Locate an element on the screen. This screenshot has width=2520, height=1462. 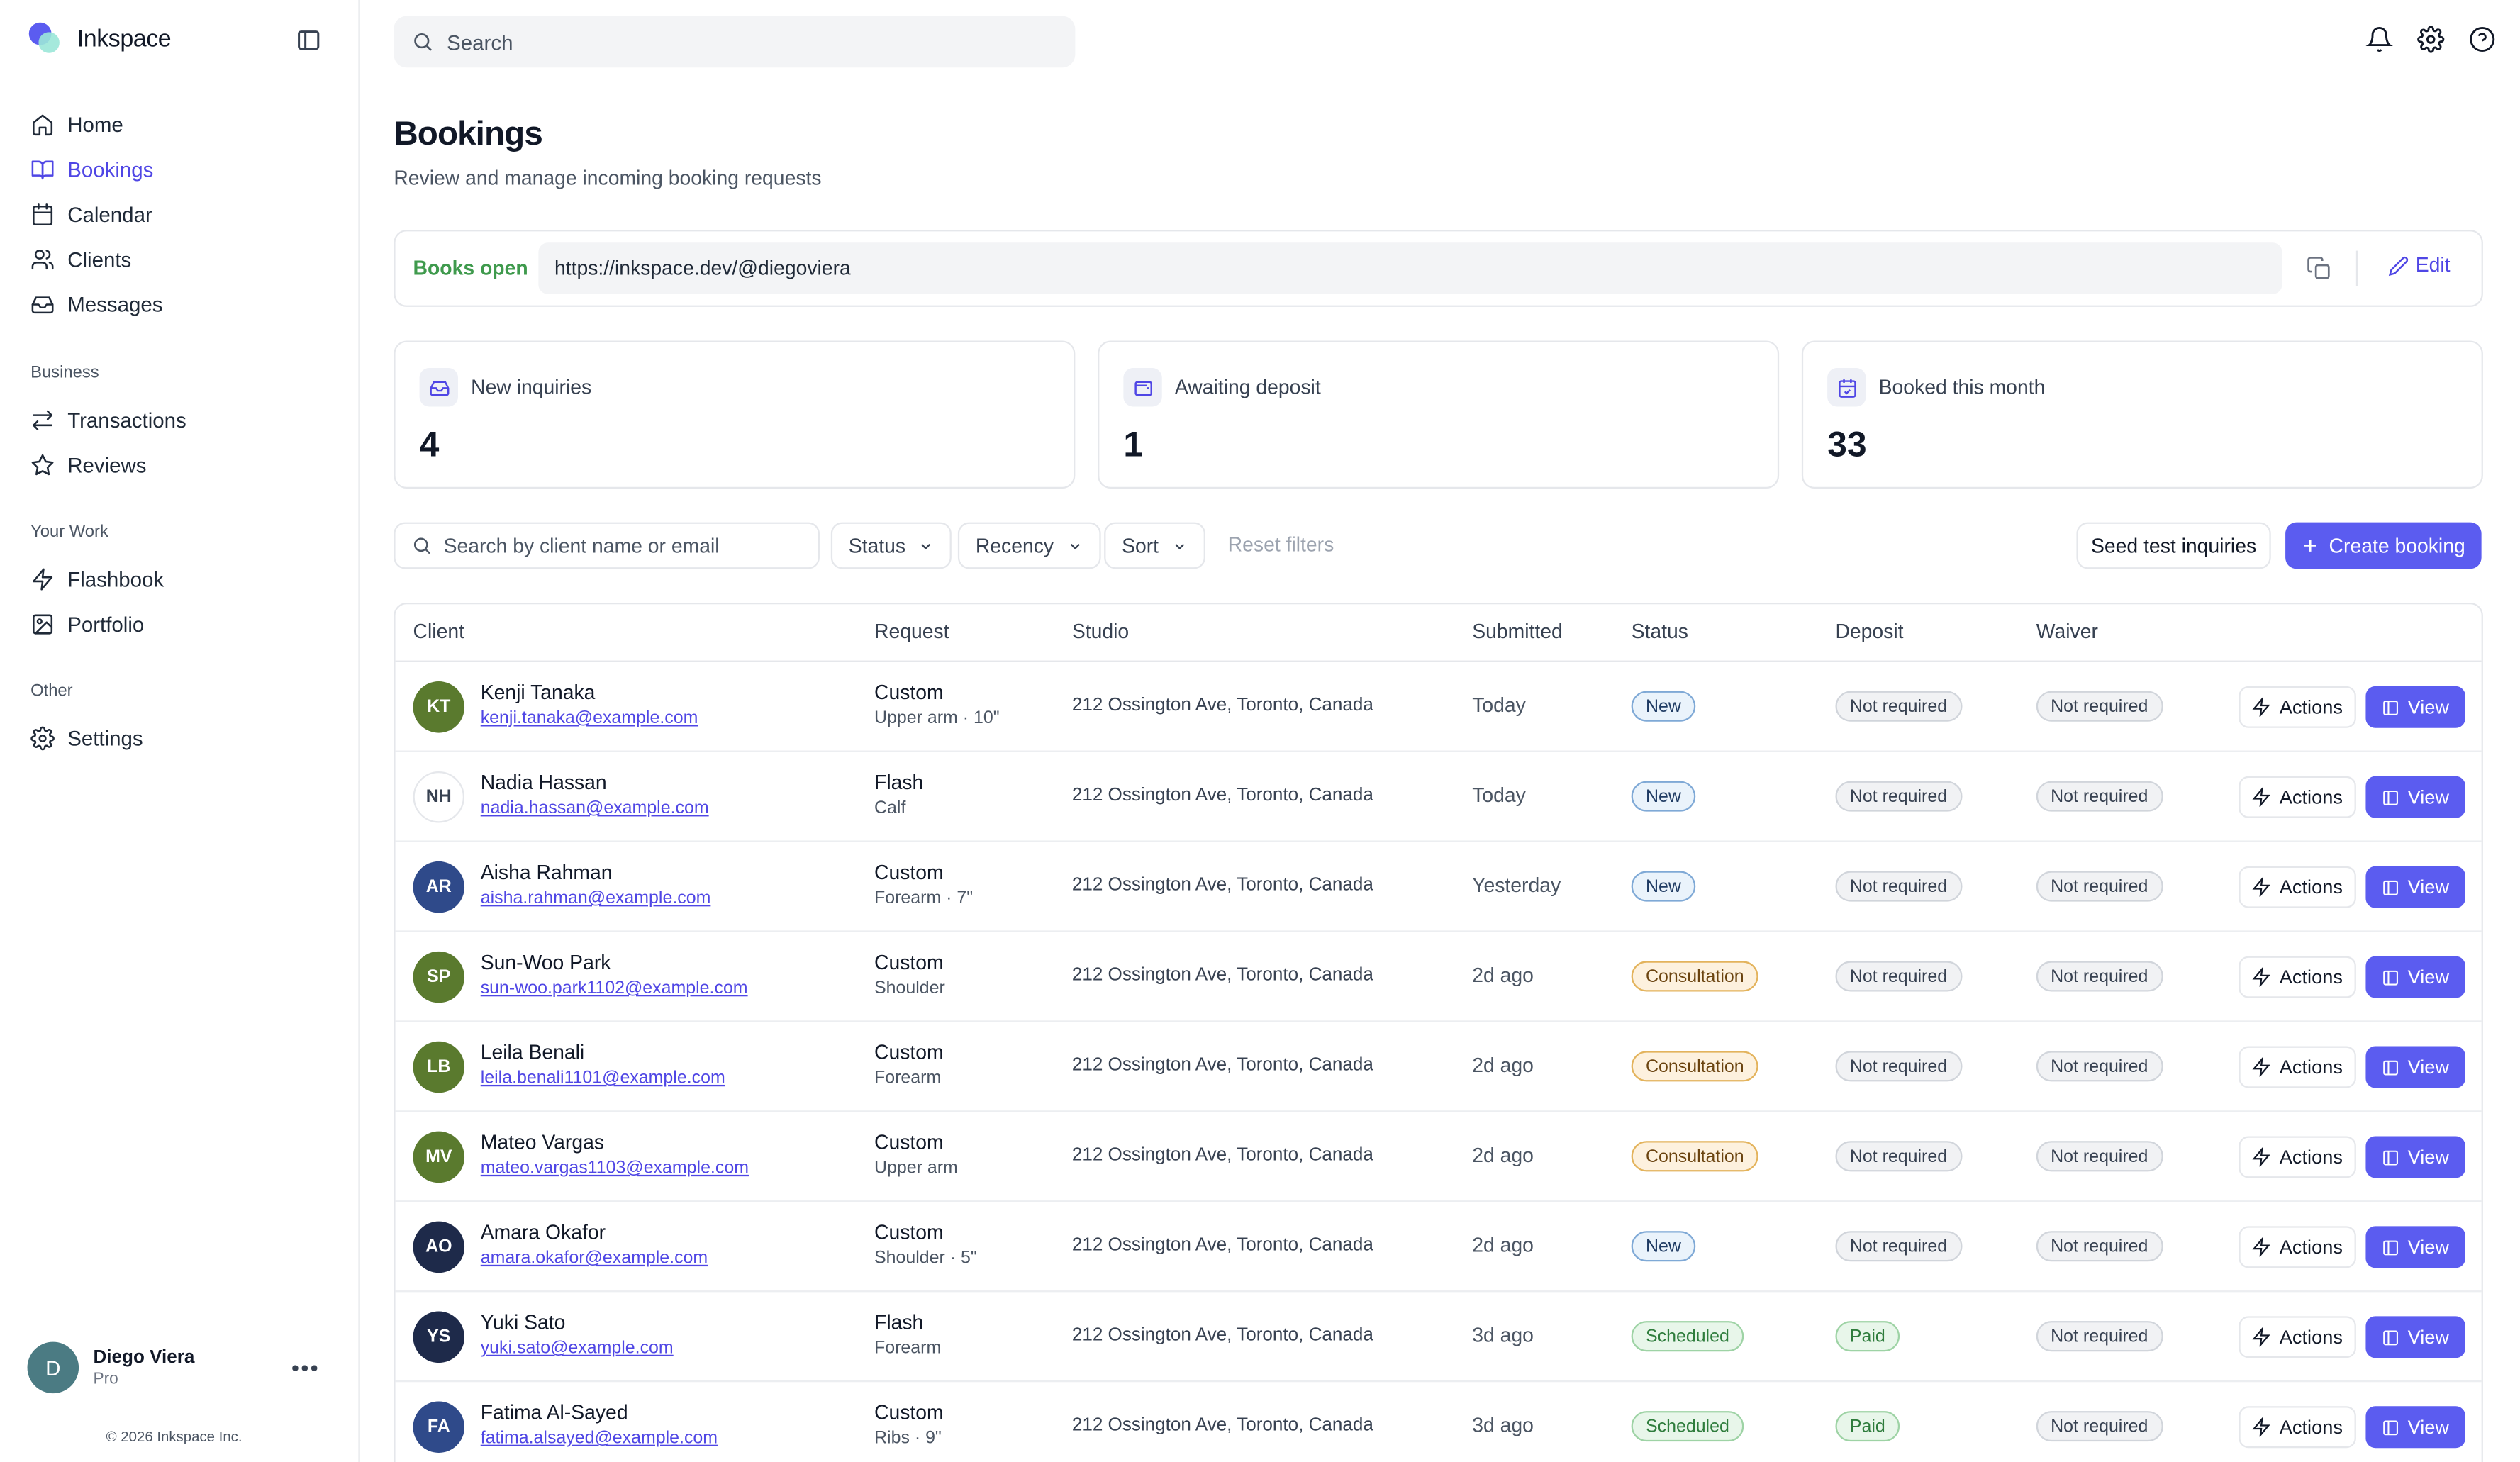
sidebar-item-label: Home is located at coordinates (95, 123).